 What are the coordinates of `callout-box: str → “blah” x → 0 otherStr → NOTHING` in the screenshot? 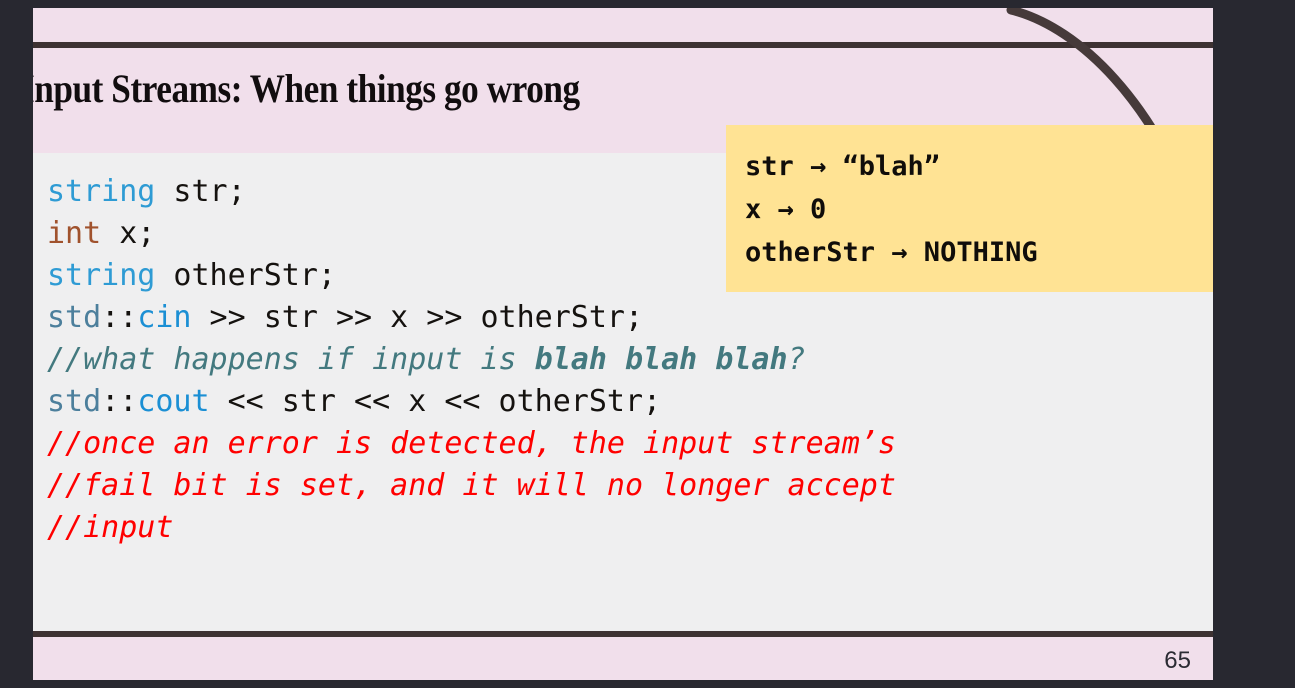 It's located at (969, 208).